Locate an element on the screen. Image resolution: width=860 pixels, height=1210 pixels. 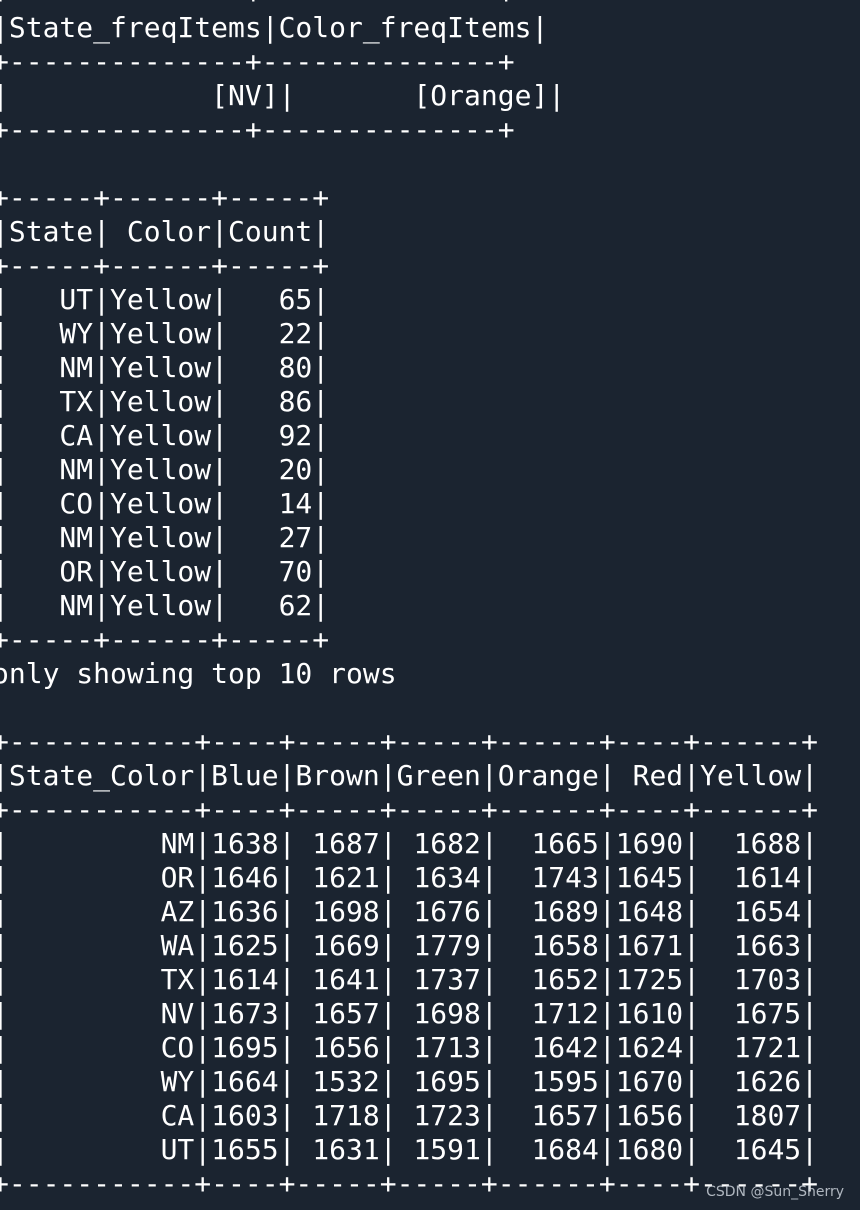
table-row: | TX|1614| 1641| 1737| 1652|1725| 1703| is located at coordinates (409, 979).